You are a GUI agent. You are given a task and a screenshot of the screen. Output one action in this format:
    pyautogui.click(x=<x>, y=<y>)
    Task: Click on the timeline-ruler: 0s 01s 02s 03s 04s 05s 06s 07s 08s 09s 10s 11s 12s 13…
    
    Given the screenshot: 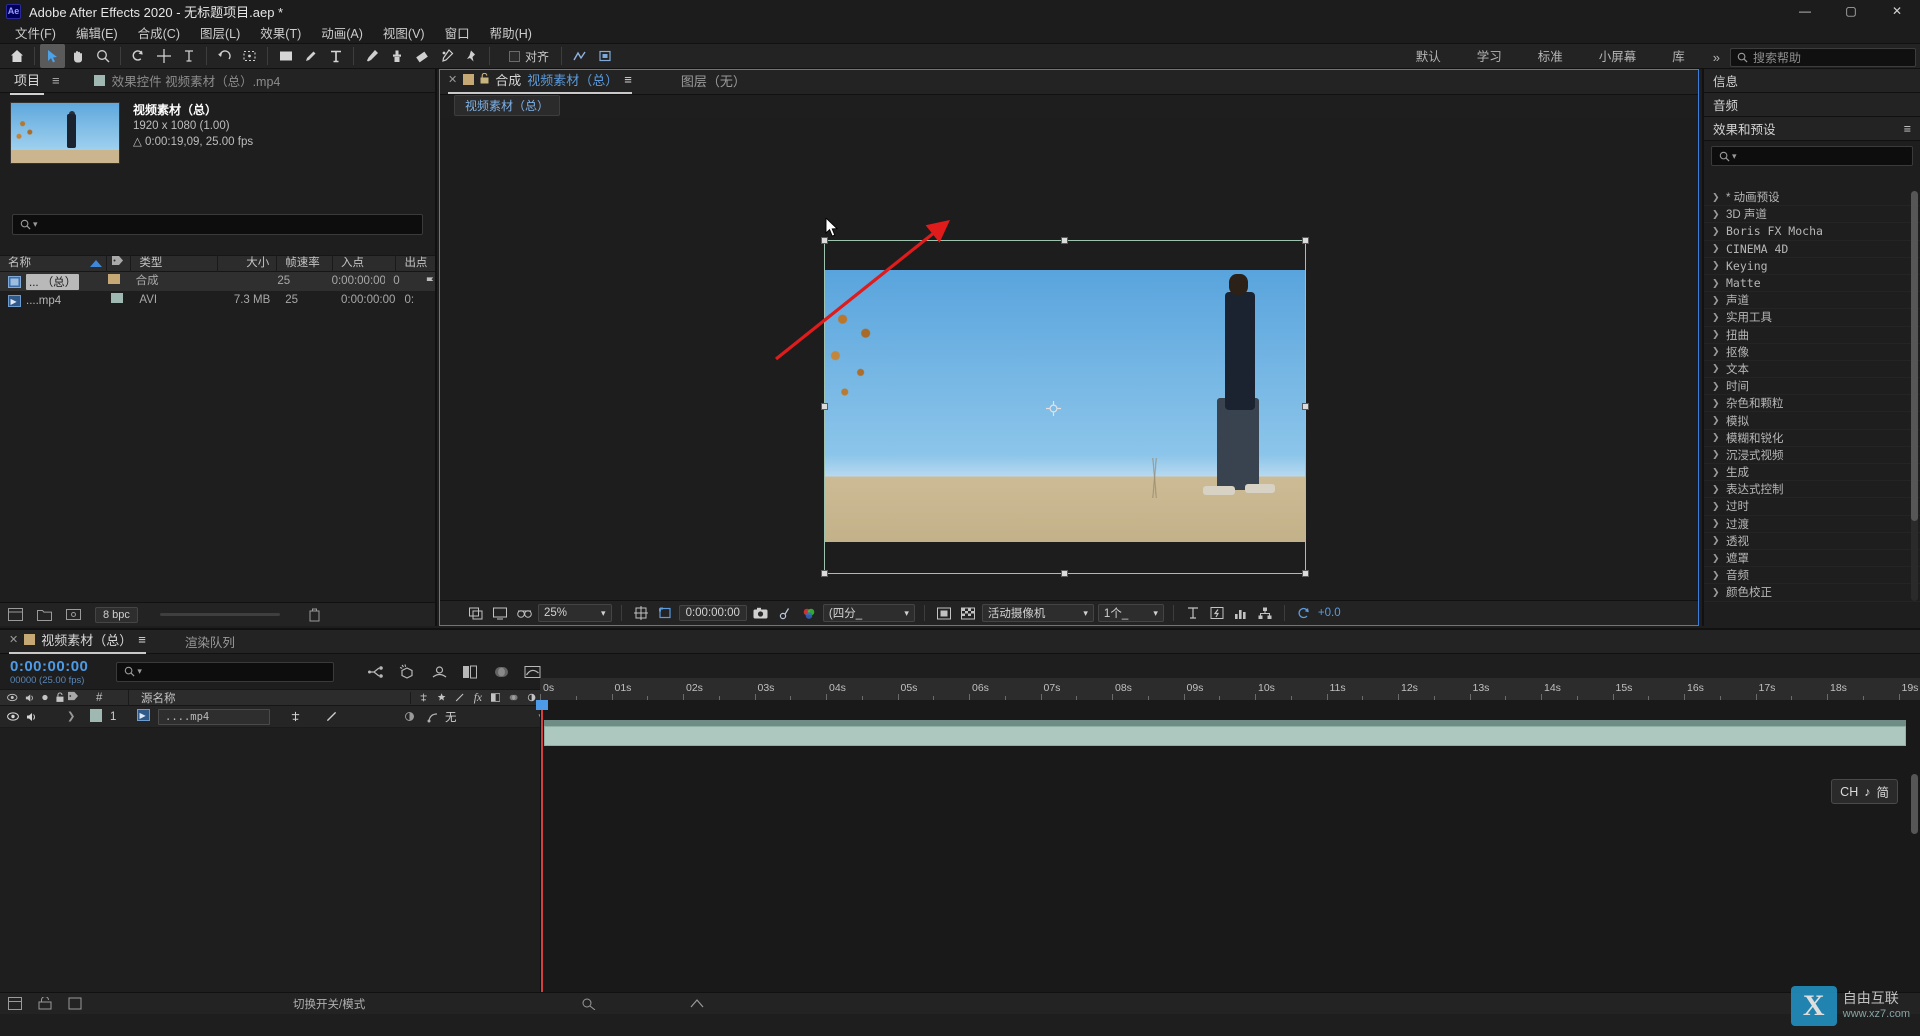 What is the action you would take?
    pyautogui.click(x=1230, y=689)
    